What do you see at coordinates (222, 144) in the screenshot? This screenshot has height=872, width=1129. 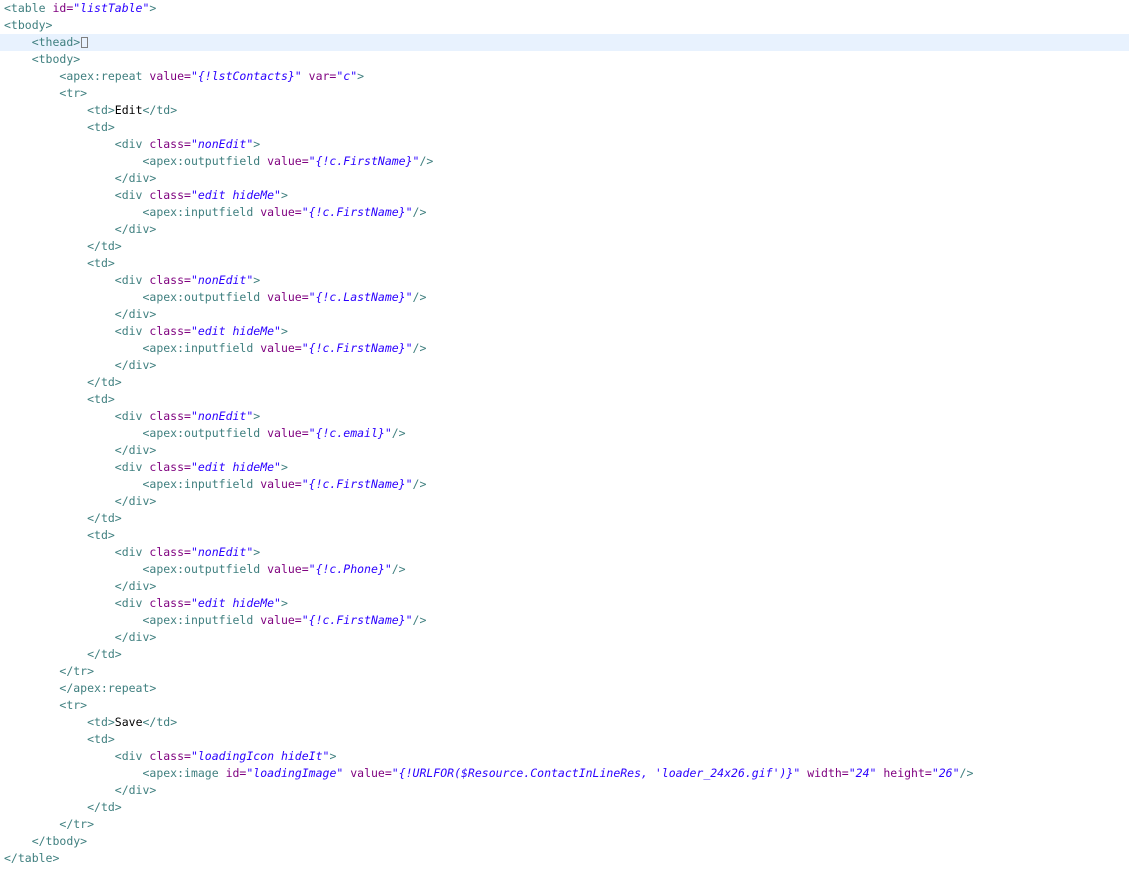 I see `code-value-token: "nonEdit"` at bounding box center [222, 144].